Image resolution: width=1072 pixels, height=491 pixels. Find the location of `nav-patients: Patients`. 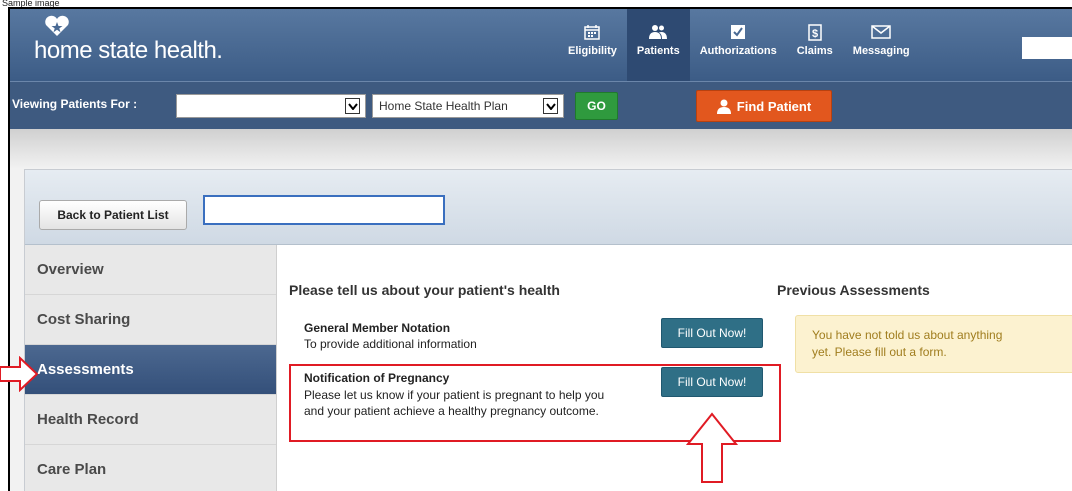

nav-patients: Patients is located at coordinates (658, 45).